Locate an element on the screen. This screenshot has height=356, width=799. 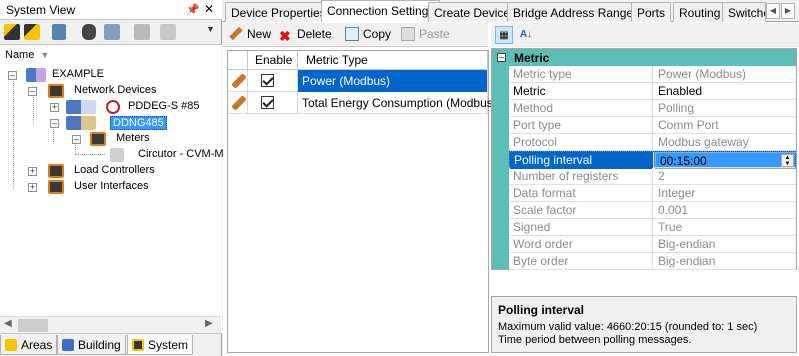
property-key: Number of registers is located at coordinates (581, 176).